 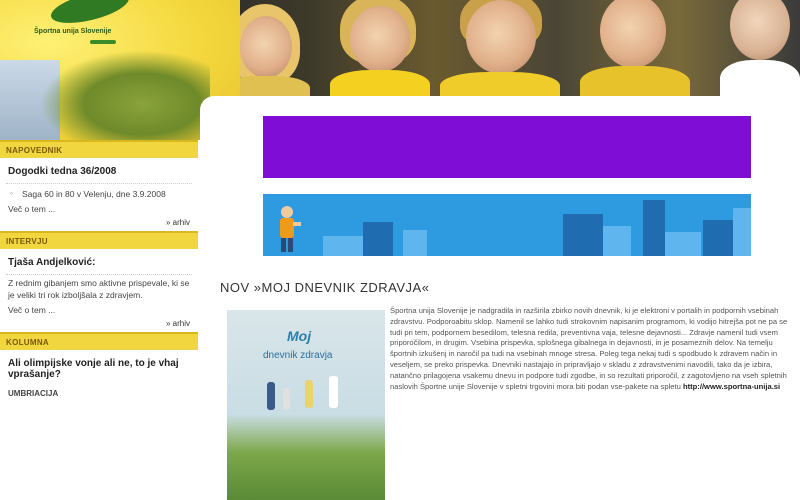 I want to click on sidebar-event-item: Saga 60 in 80 v Velenju, dne 3.9.2008, so click(x=99, y=193).